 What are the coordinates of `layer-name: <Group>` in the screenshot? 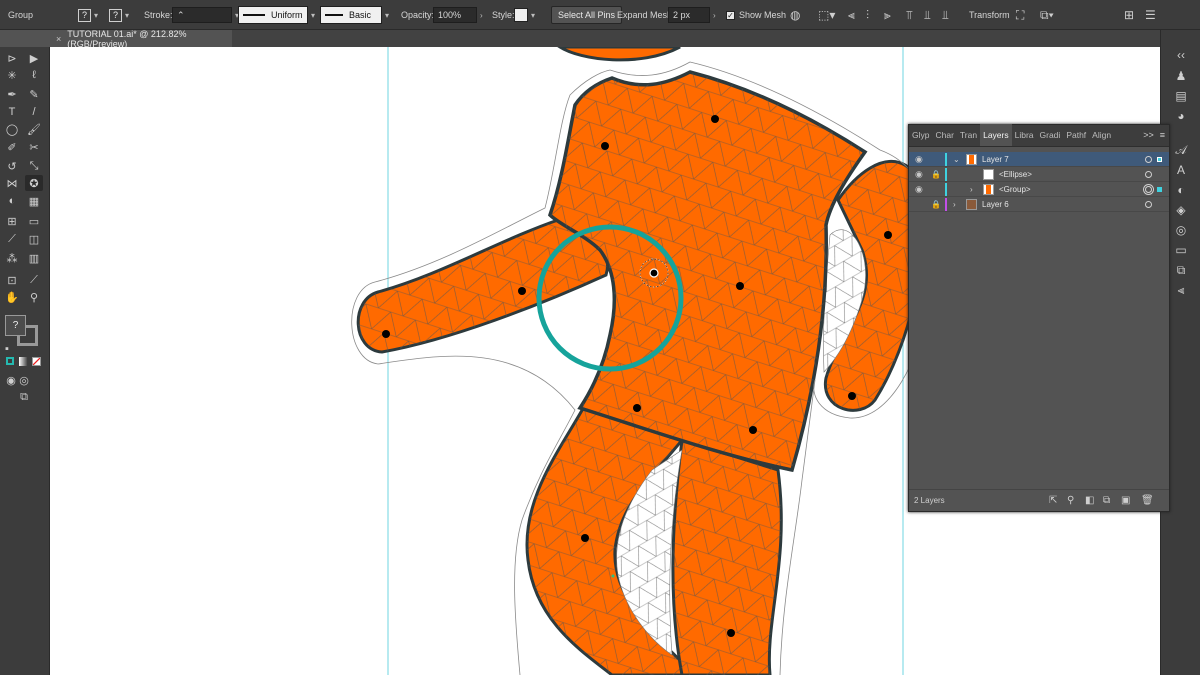 It's located at (1015, 189).